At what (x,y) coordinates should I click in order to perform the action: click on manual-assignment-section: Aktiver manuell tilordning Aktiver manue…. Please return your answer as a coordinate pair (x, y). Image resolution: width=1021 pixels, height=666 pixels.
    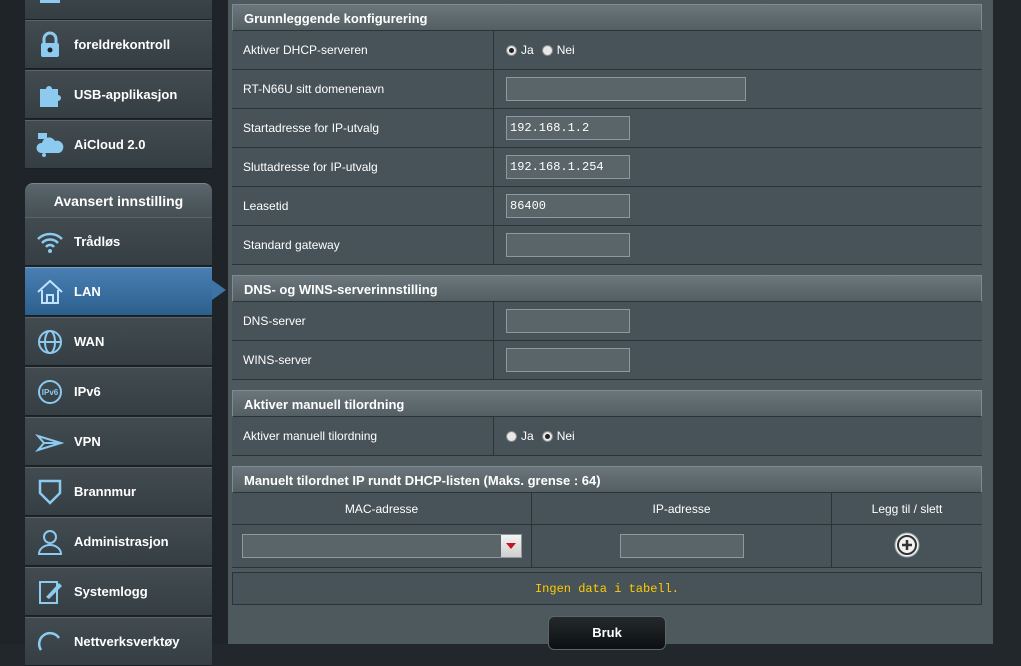
    Looking at the image, I should click on (607, 423).